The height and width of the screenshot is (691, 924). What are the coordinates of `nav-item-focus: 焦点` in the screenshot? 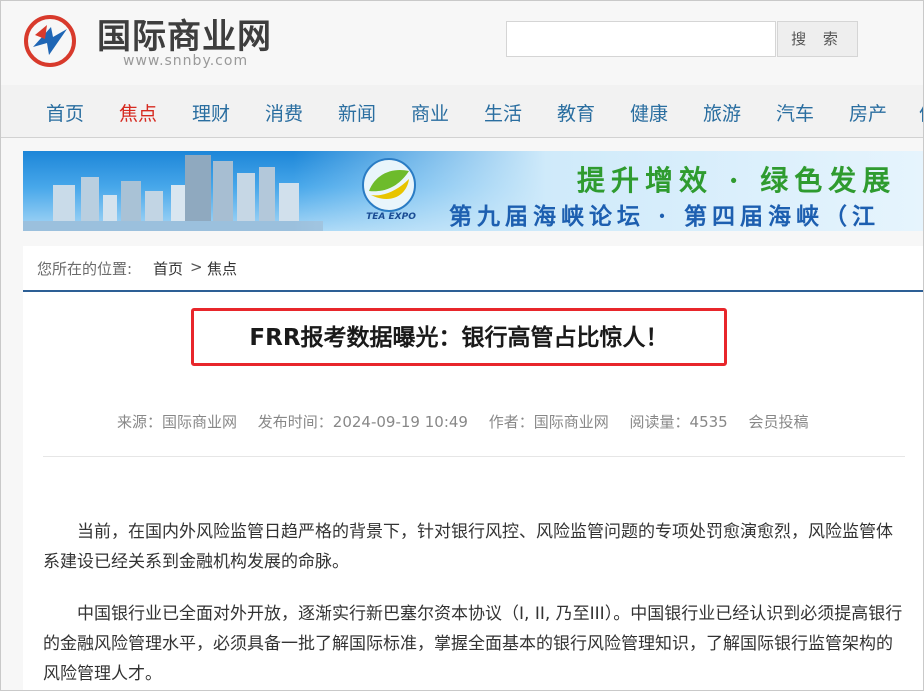 It's located at (138, 112).